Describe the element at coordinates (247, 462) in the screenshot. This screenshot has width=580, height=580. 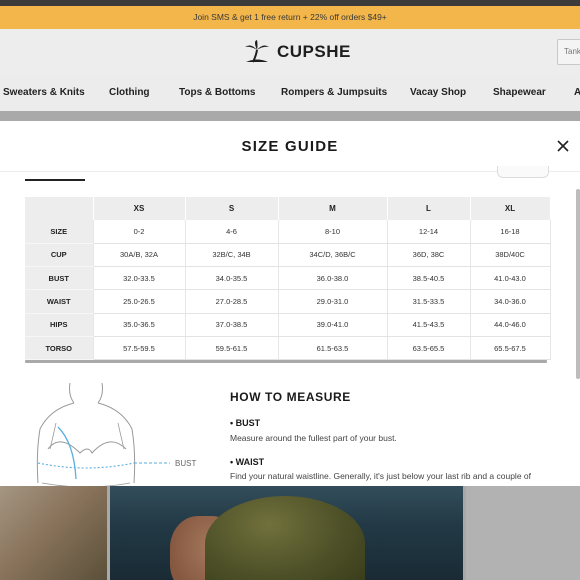
I see `waist-heading: • WAIST` at that location.